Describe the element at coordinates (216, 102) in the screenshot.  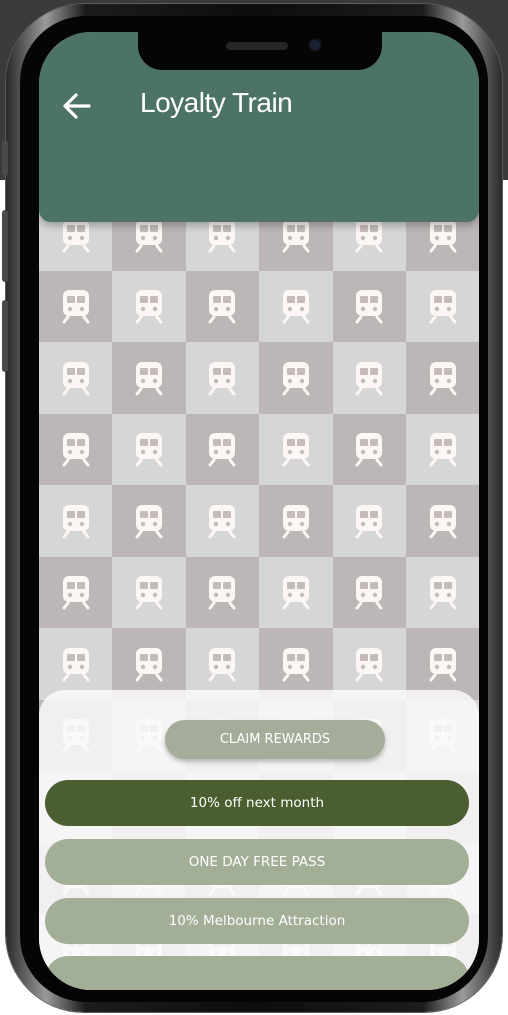
I see `page-title: Loyalty Train` at that location.